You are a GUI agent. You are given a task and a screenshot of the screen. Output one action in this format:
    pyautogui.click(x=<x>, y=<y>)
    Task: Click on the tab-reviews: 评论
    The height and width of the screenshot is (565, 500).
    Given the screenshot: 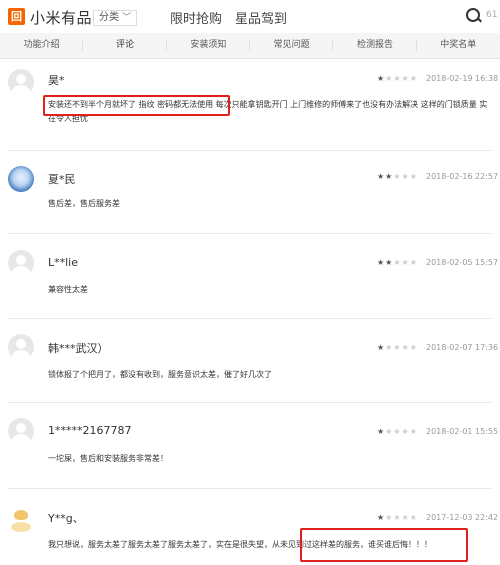 What is the action you would take?
    pyautogui.click(x=125, y=45)
    